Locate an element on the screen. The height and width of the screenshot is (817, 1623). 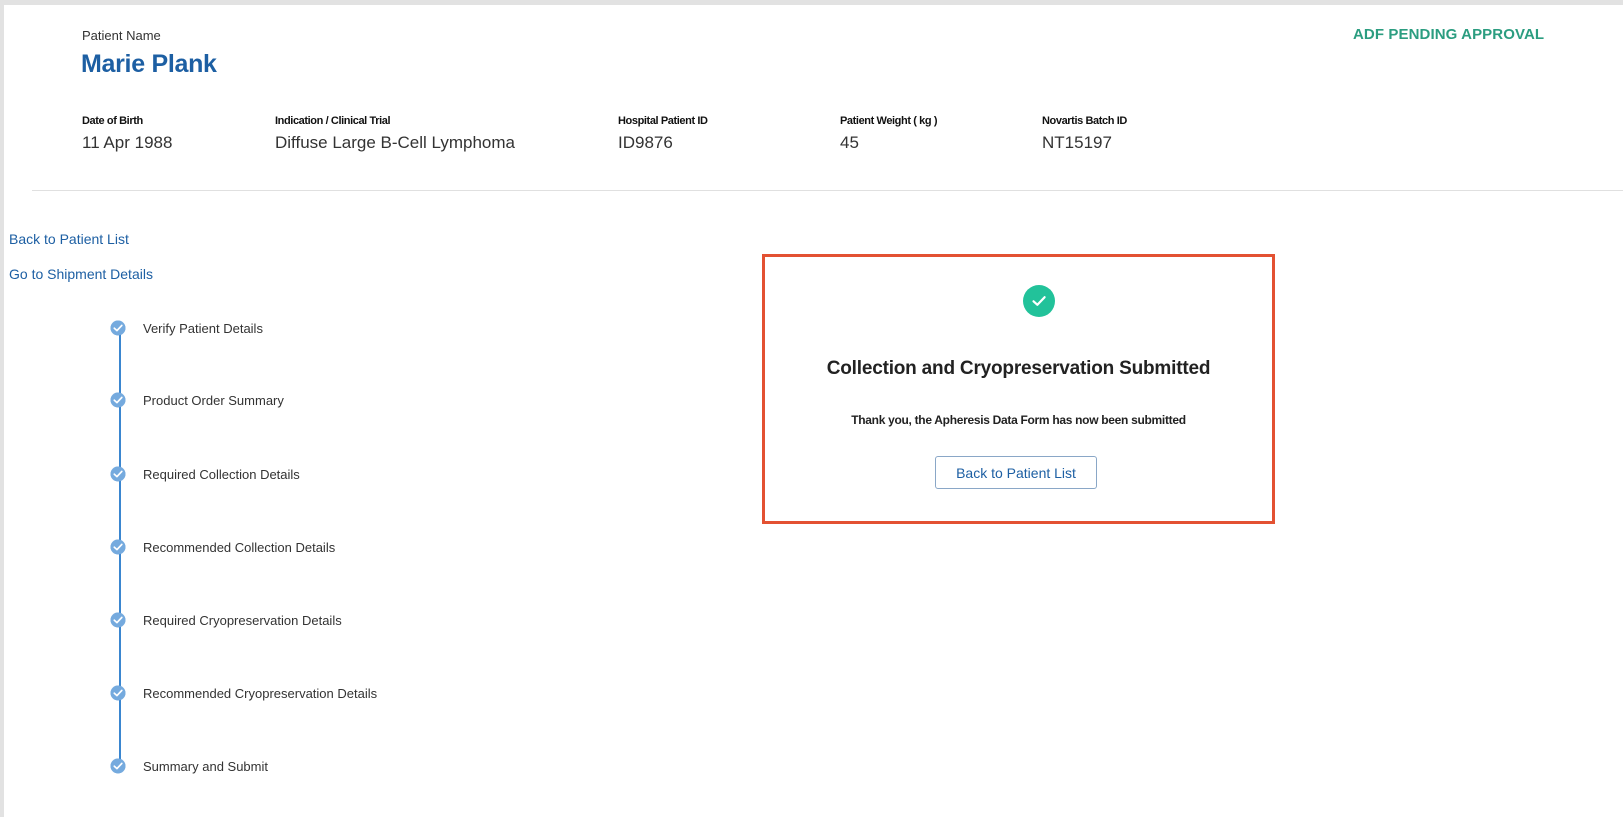
step-product-order-summary: Product Order Summary is located at coordinates (197, 400).